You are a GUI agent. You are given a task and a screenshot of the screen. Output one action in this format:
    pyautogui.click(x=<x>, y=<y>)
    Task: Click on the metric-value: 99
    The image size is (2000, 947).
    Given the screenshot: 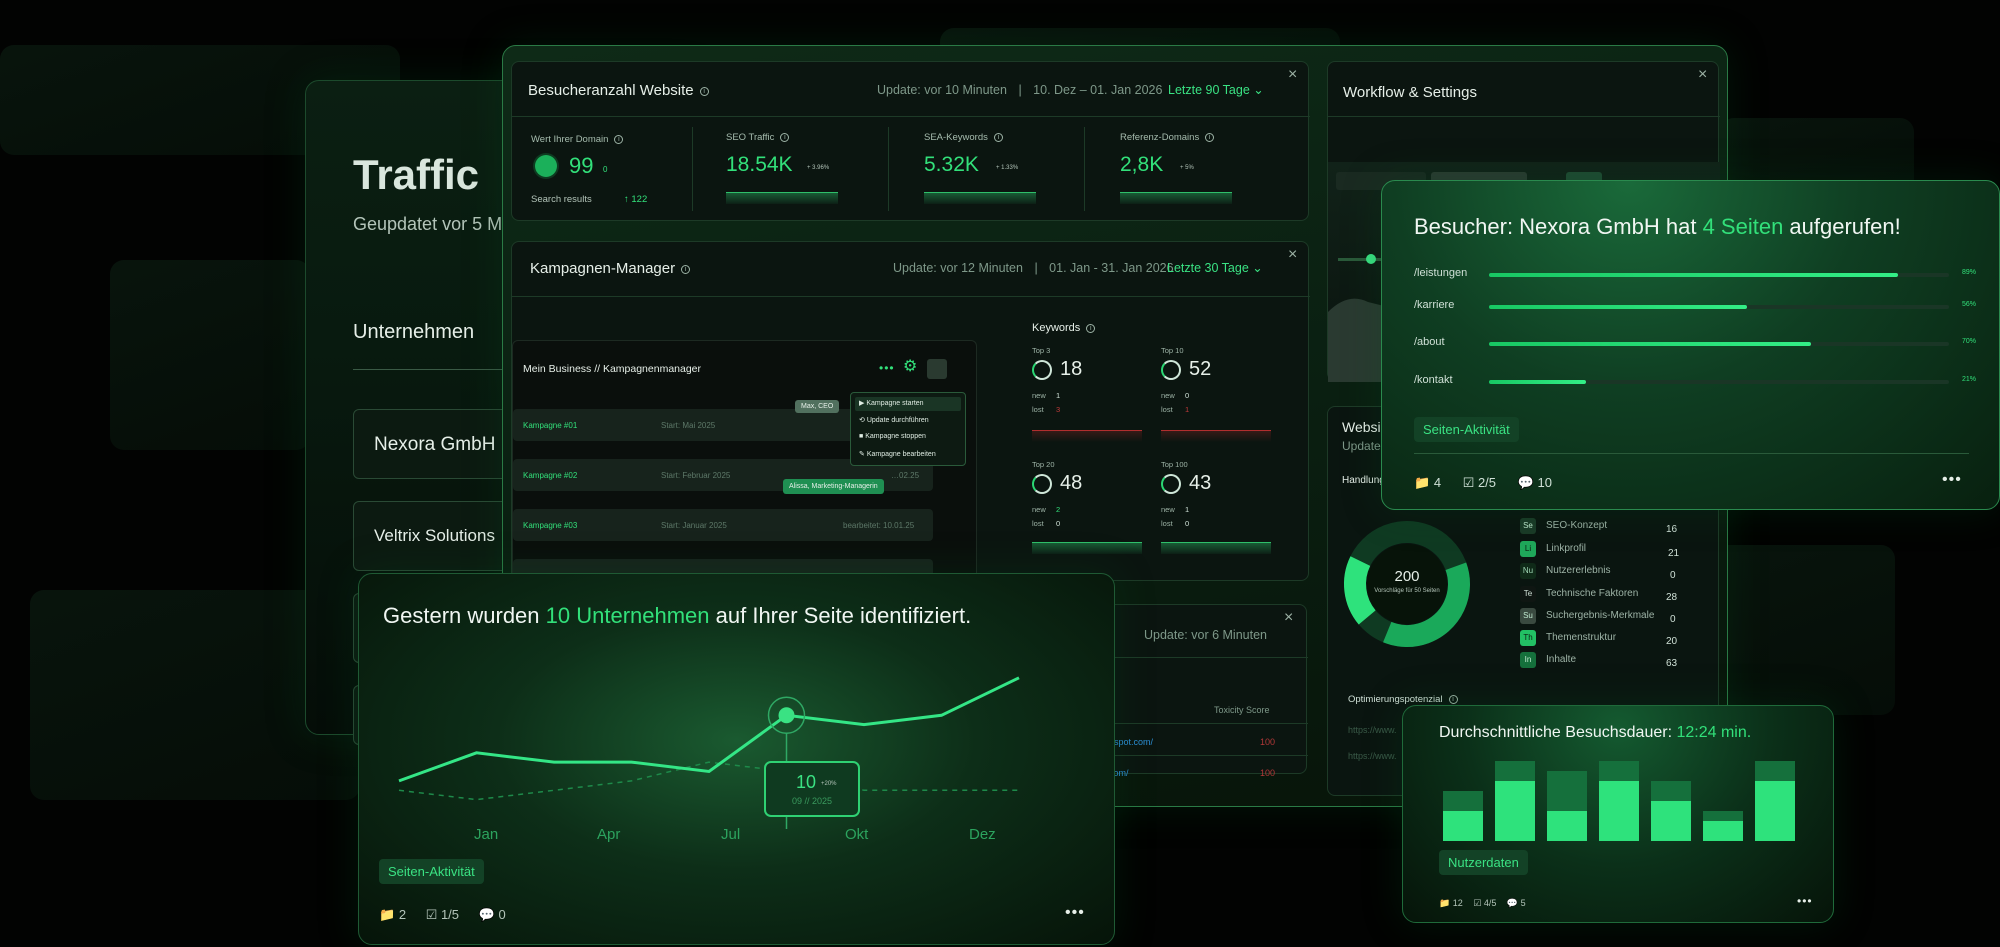 What is the action you would take?
    pyautogui.click(x=581, y=165)
    